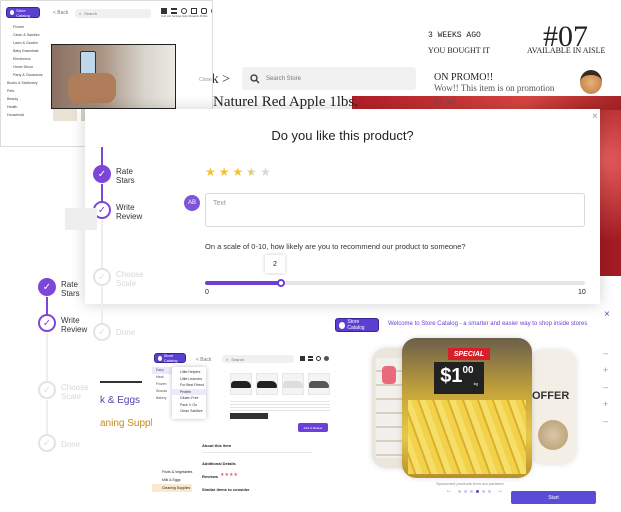 The image size is (621, 512). What do you see at coordinates (467, 408) in the screenshot?
I see `promo-card-main: SPECIAL $1 00 kg` at bounding box center [467, 408].